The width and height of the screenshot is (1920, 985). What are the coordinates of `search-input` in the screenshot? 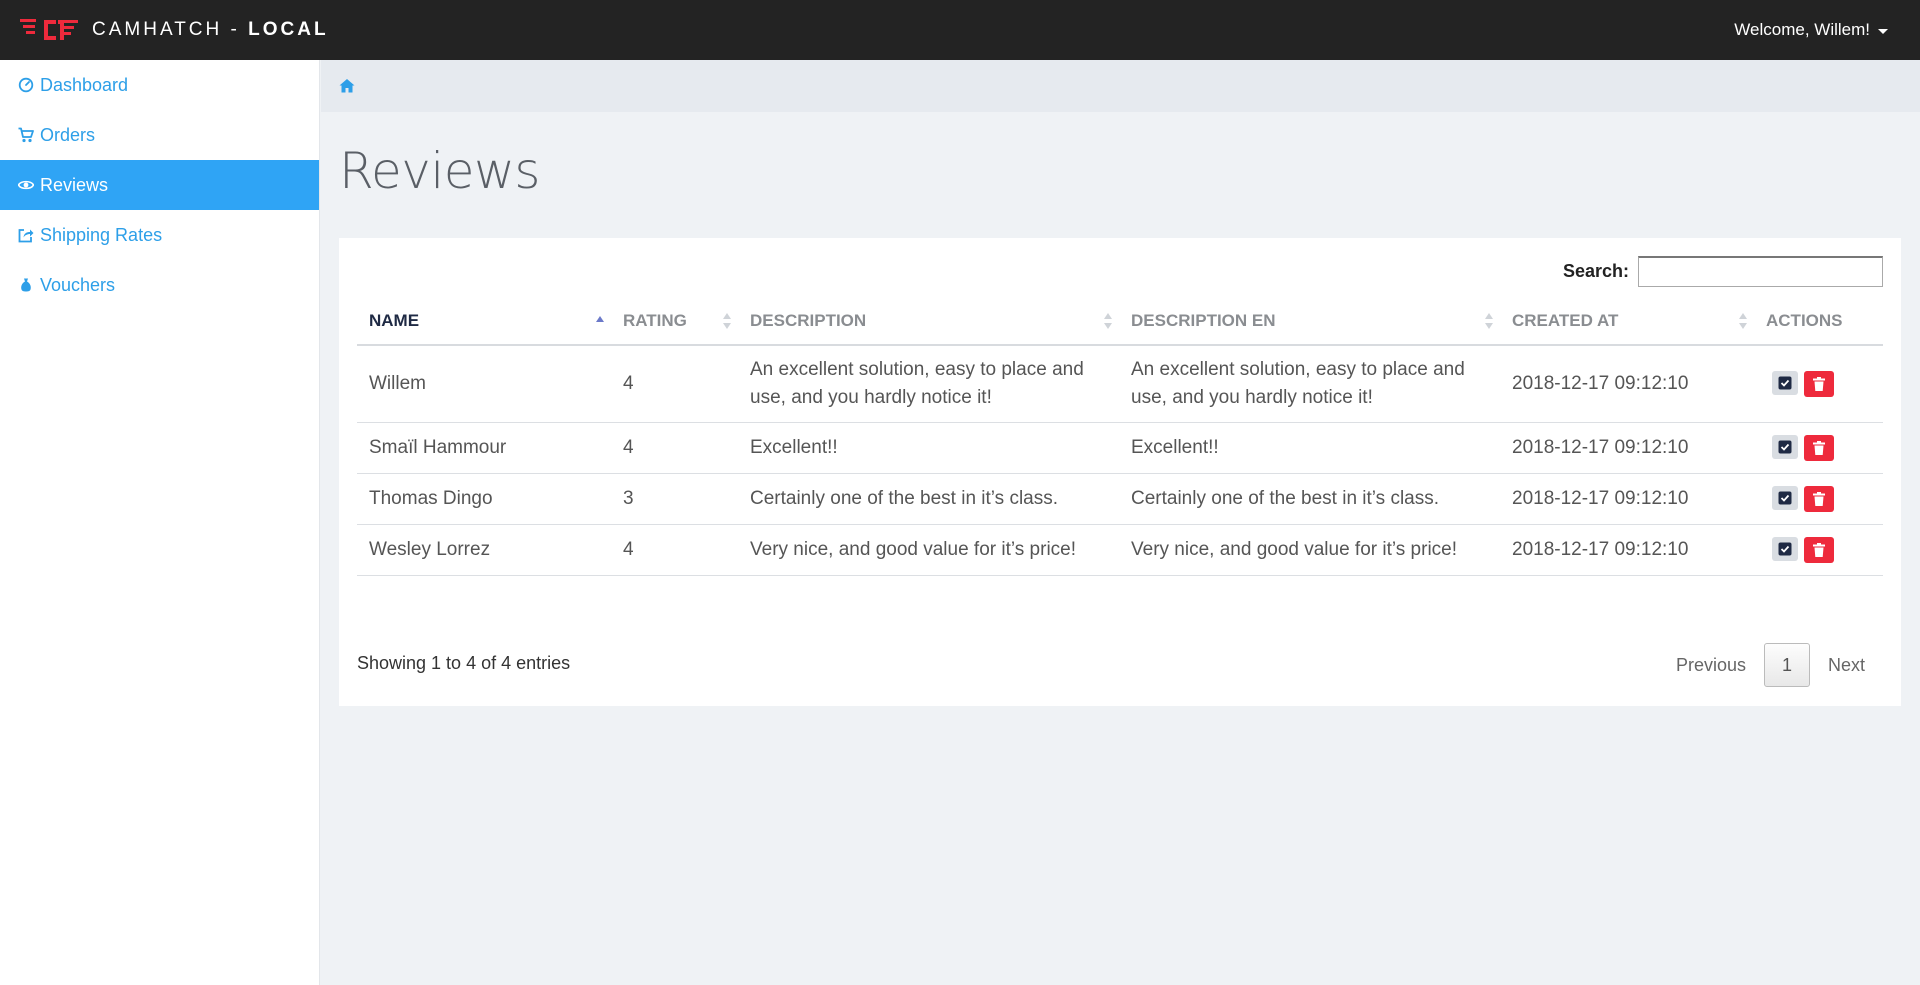 It's located at (1760, 271).